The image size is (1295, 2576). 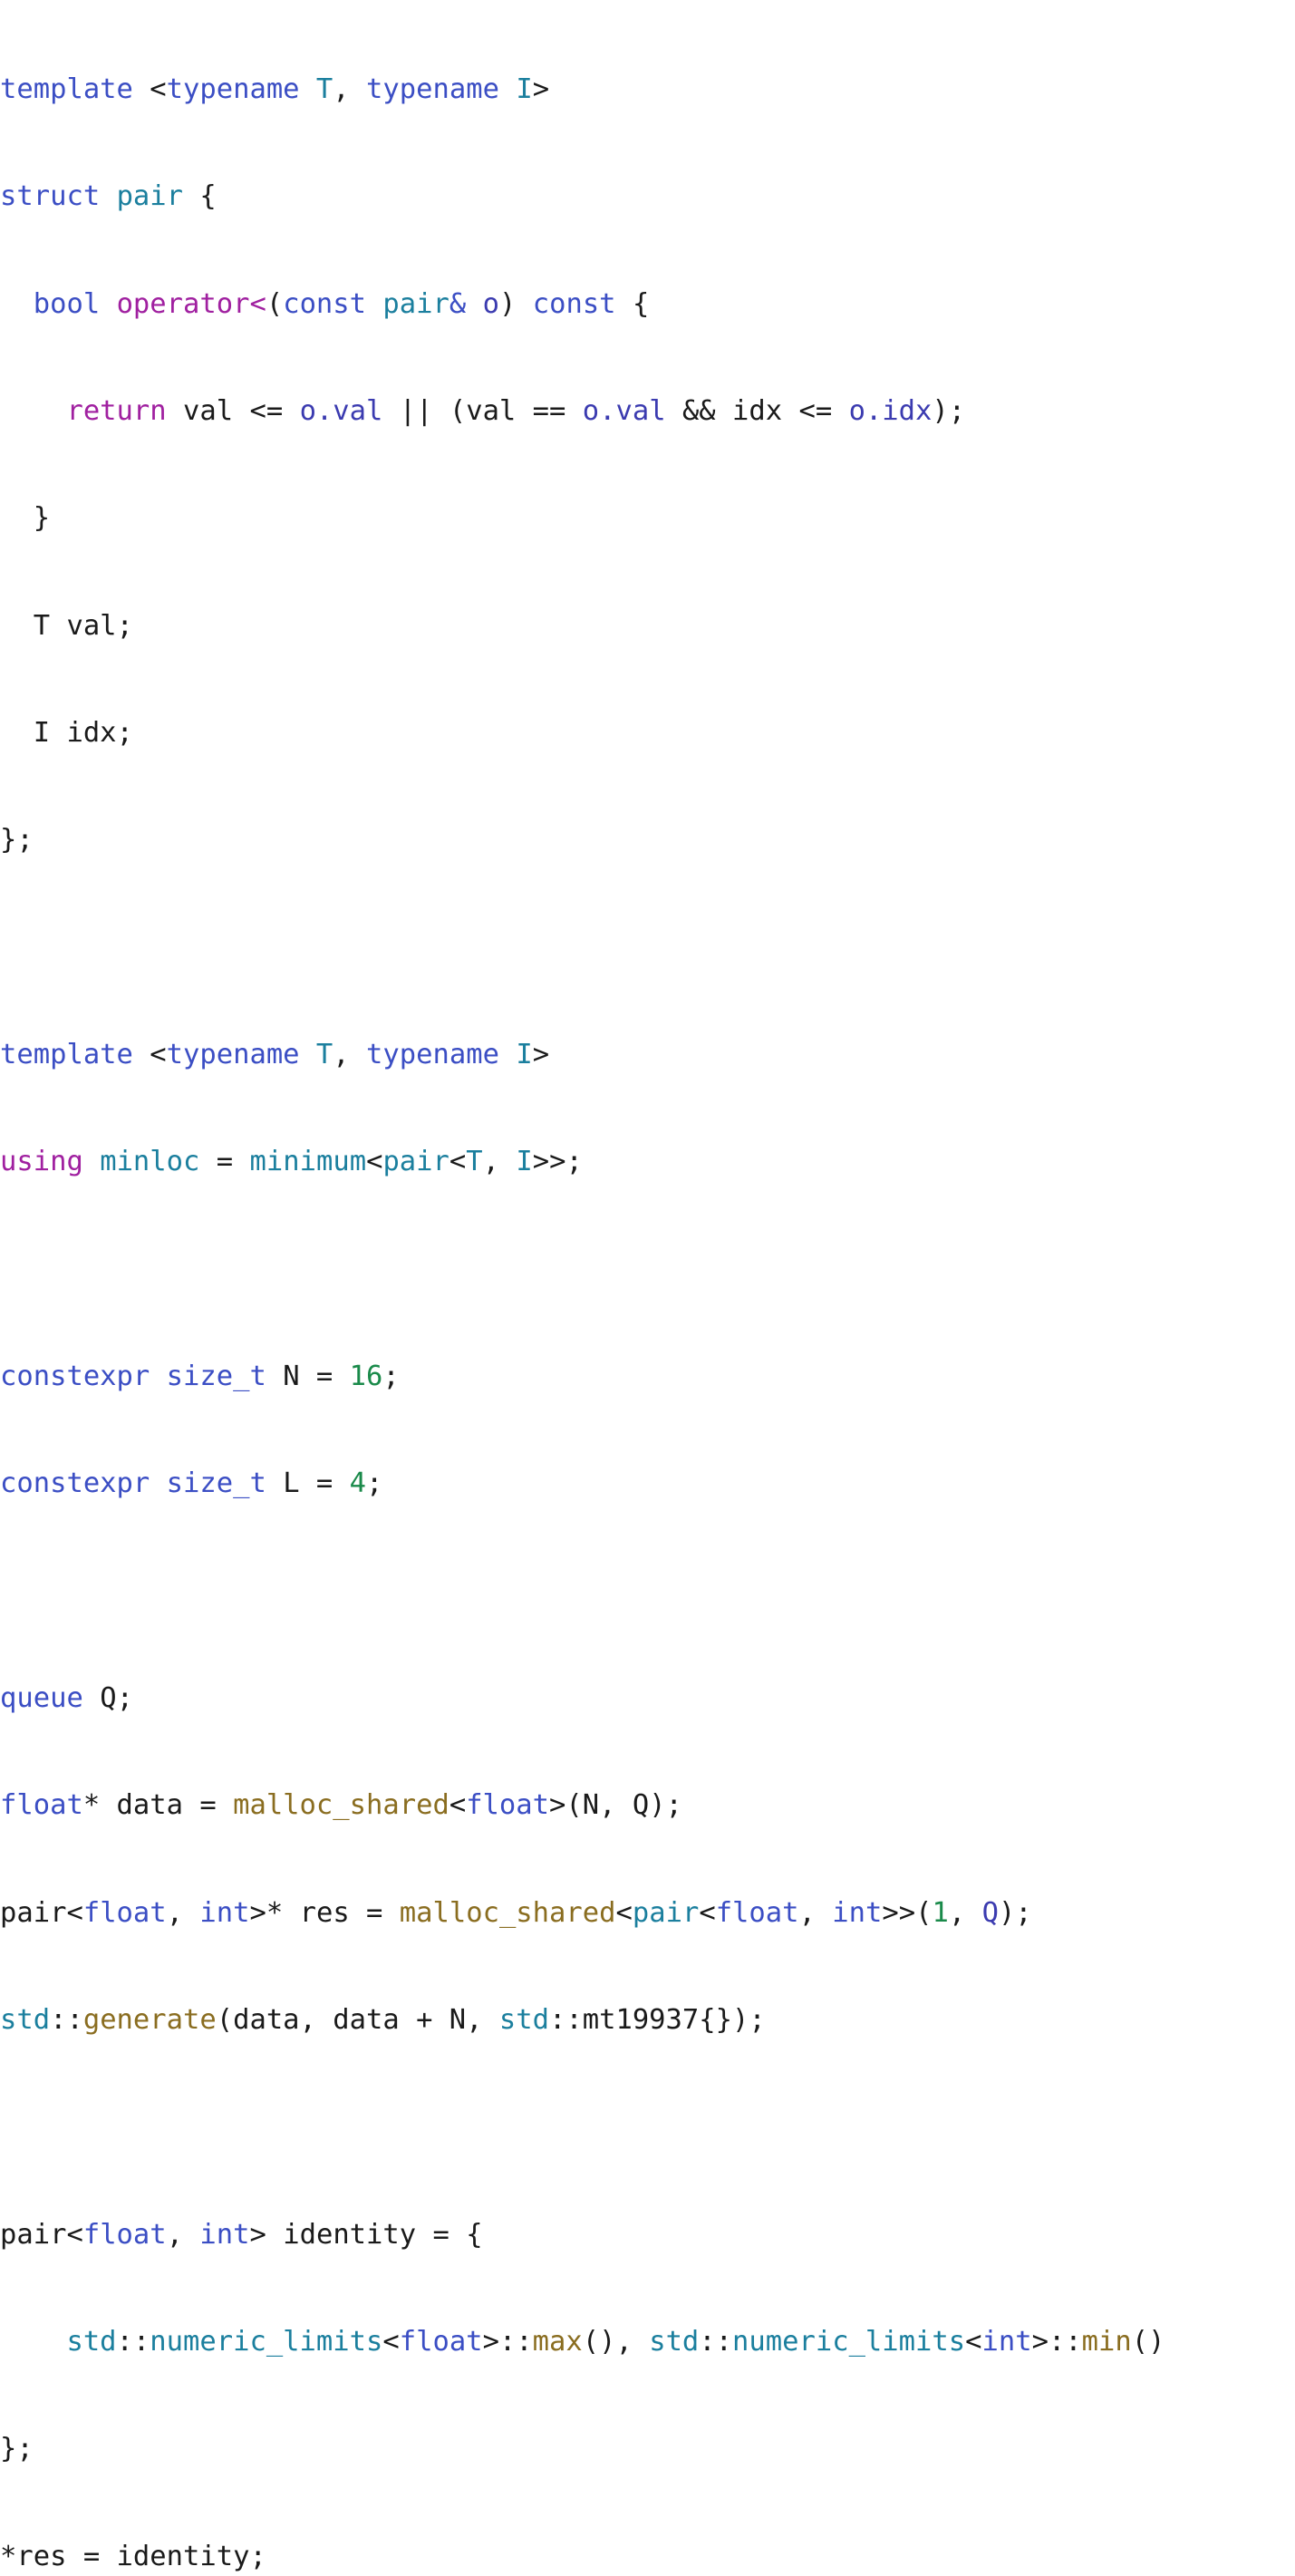 What do you see at coordinates (83, 625) in the screenshot?
I see `token-plain: T val;` at bounding box center [83, 625].